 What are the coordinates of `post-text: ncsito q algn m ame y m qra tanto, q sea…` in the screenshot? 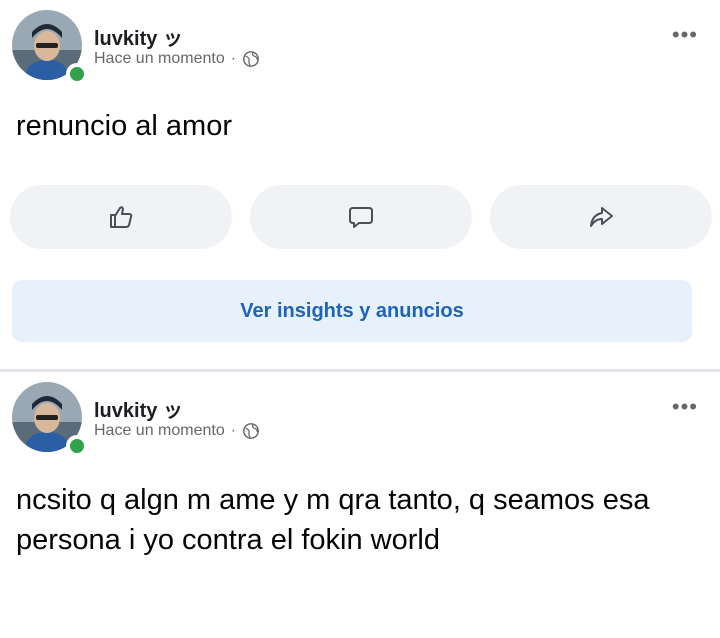 It's located at (333, 520).